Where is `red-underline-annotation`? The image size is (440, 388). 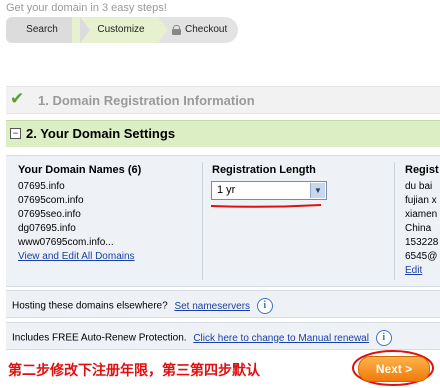
red-underline-annotation is located at coordinates (266, 206).